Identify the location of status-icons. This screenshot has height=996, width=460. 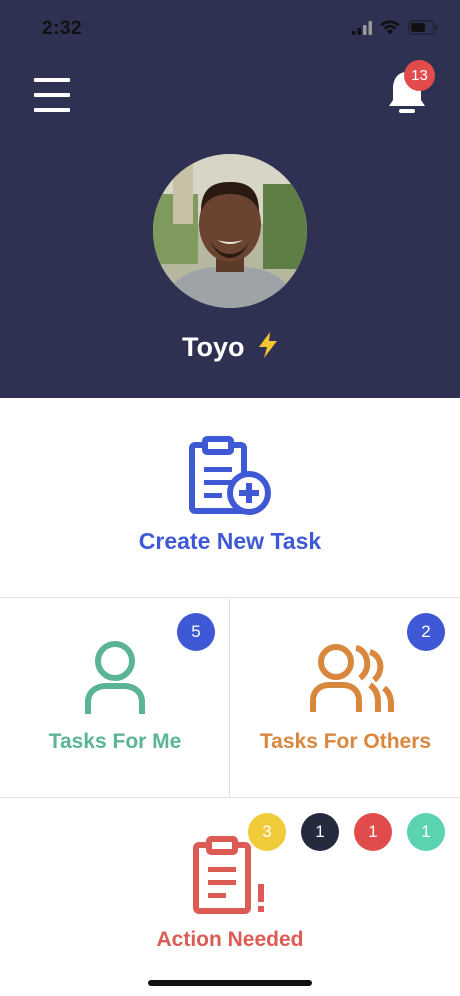
(395, 27).